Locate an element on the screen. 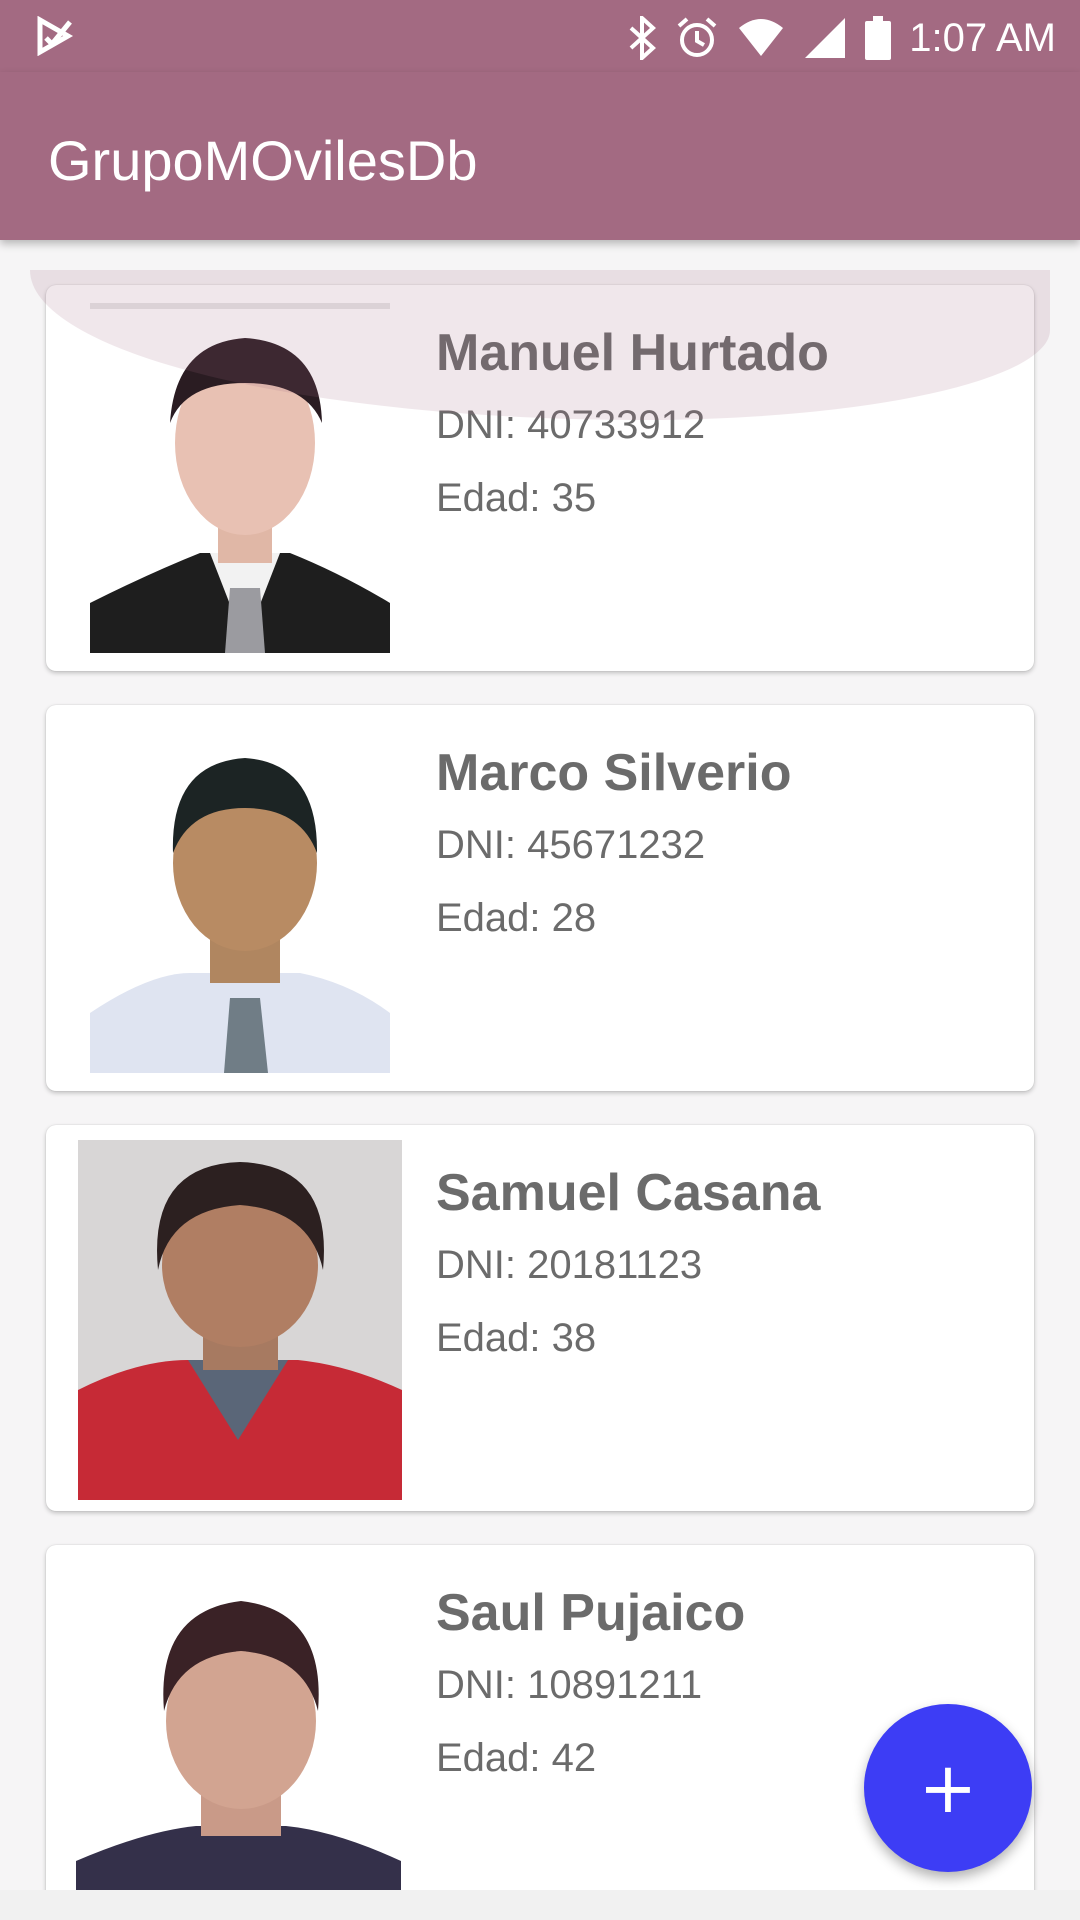 This screenshot has width=1080, height=1920. add-icon: + is located at coordinates (948, 1788).